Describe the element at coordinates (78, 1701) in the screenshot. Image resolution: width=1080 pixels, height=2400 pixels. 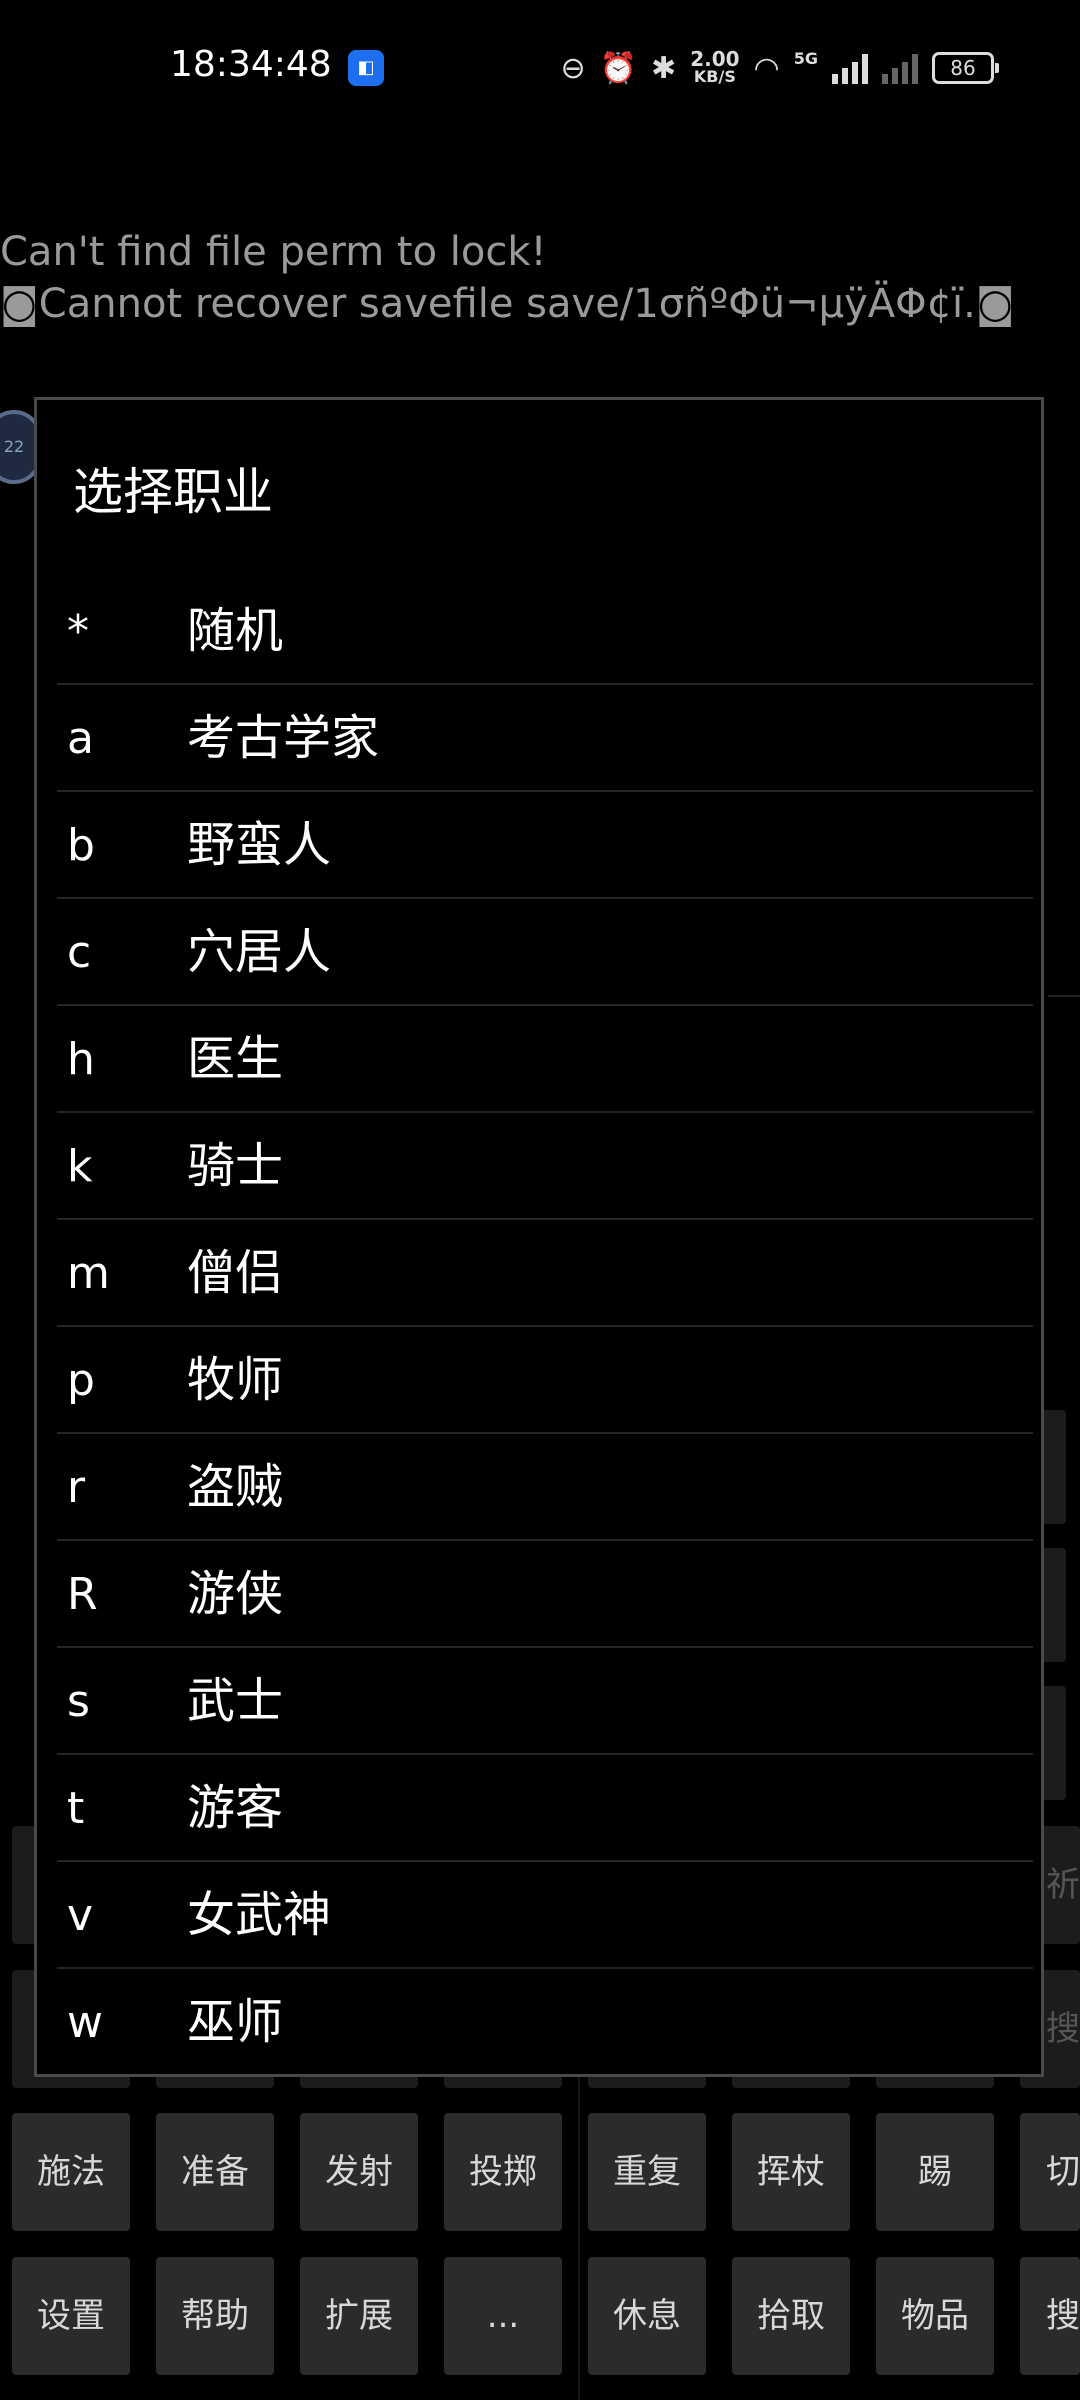
I see `role-key: s` at that location.